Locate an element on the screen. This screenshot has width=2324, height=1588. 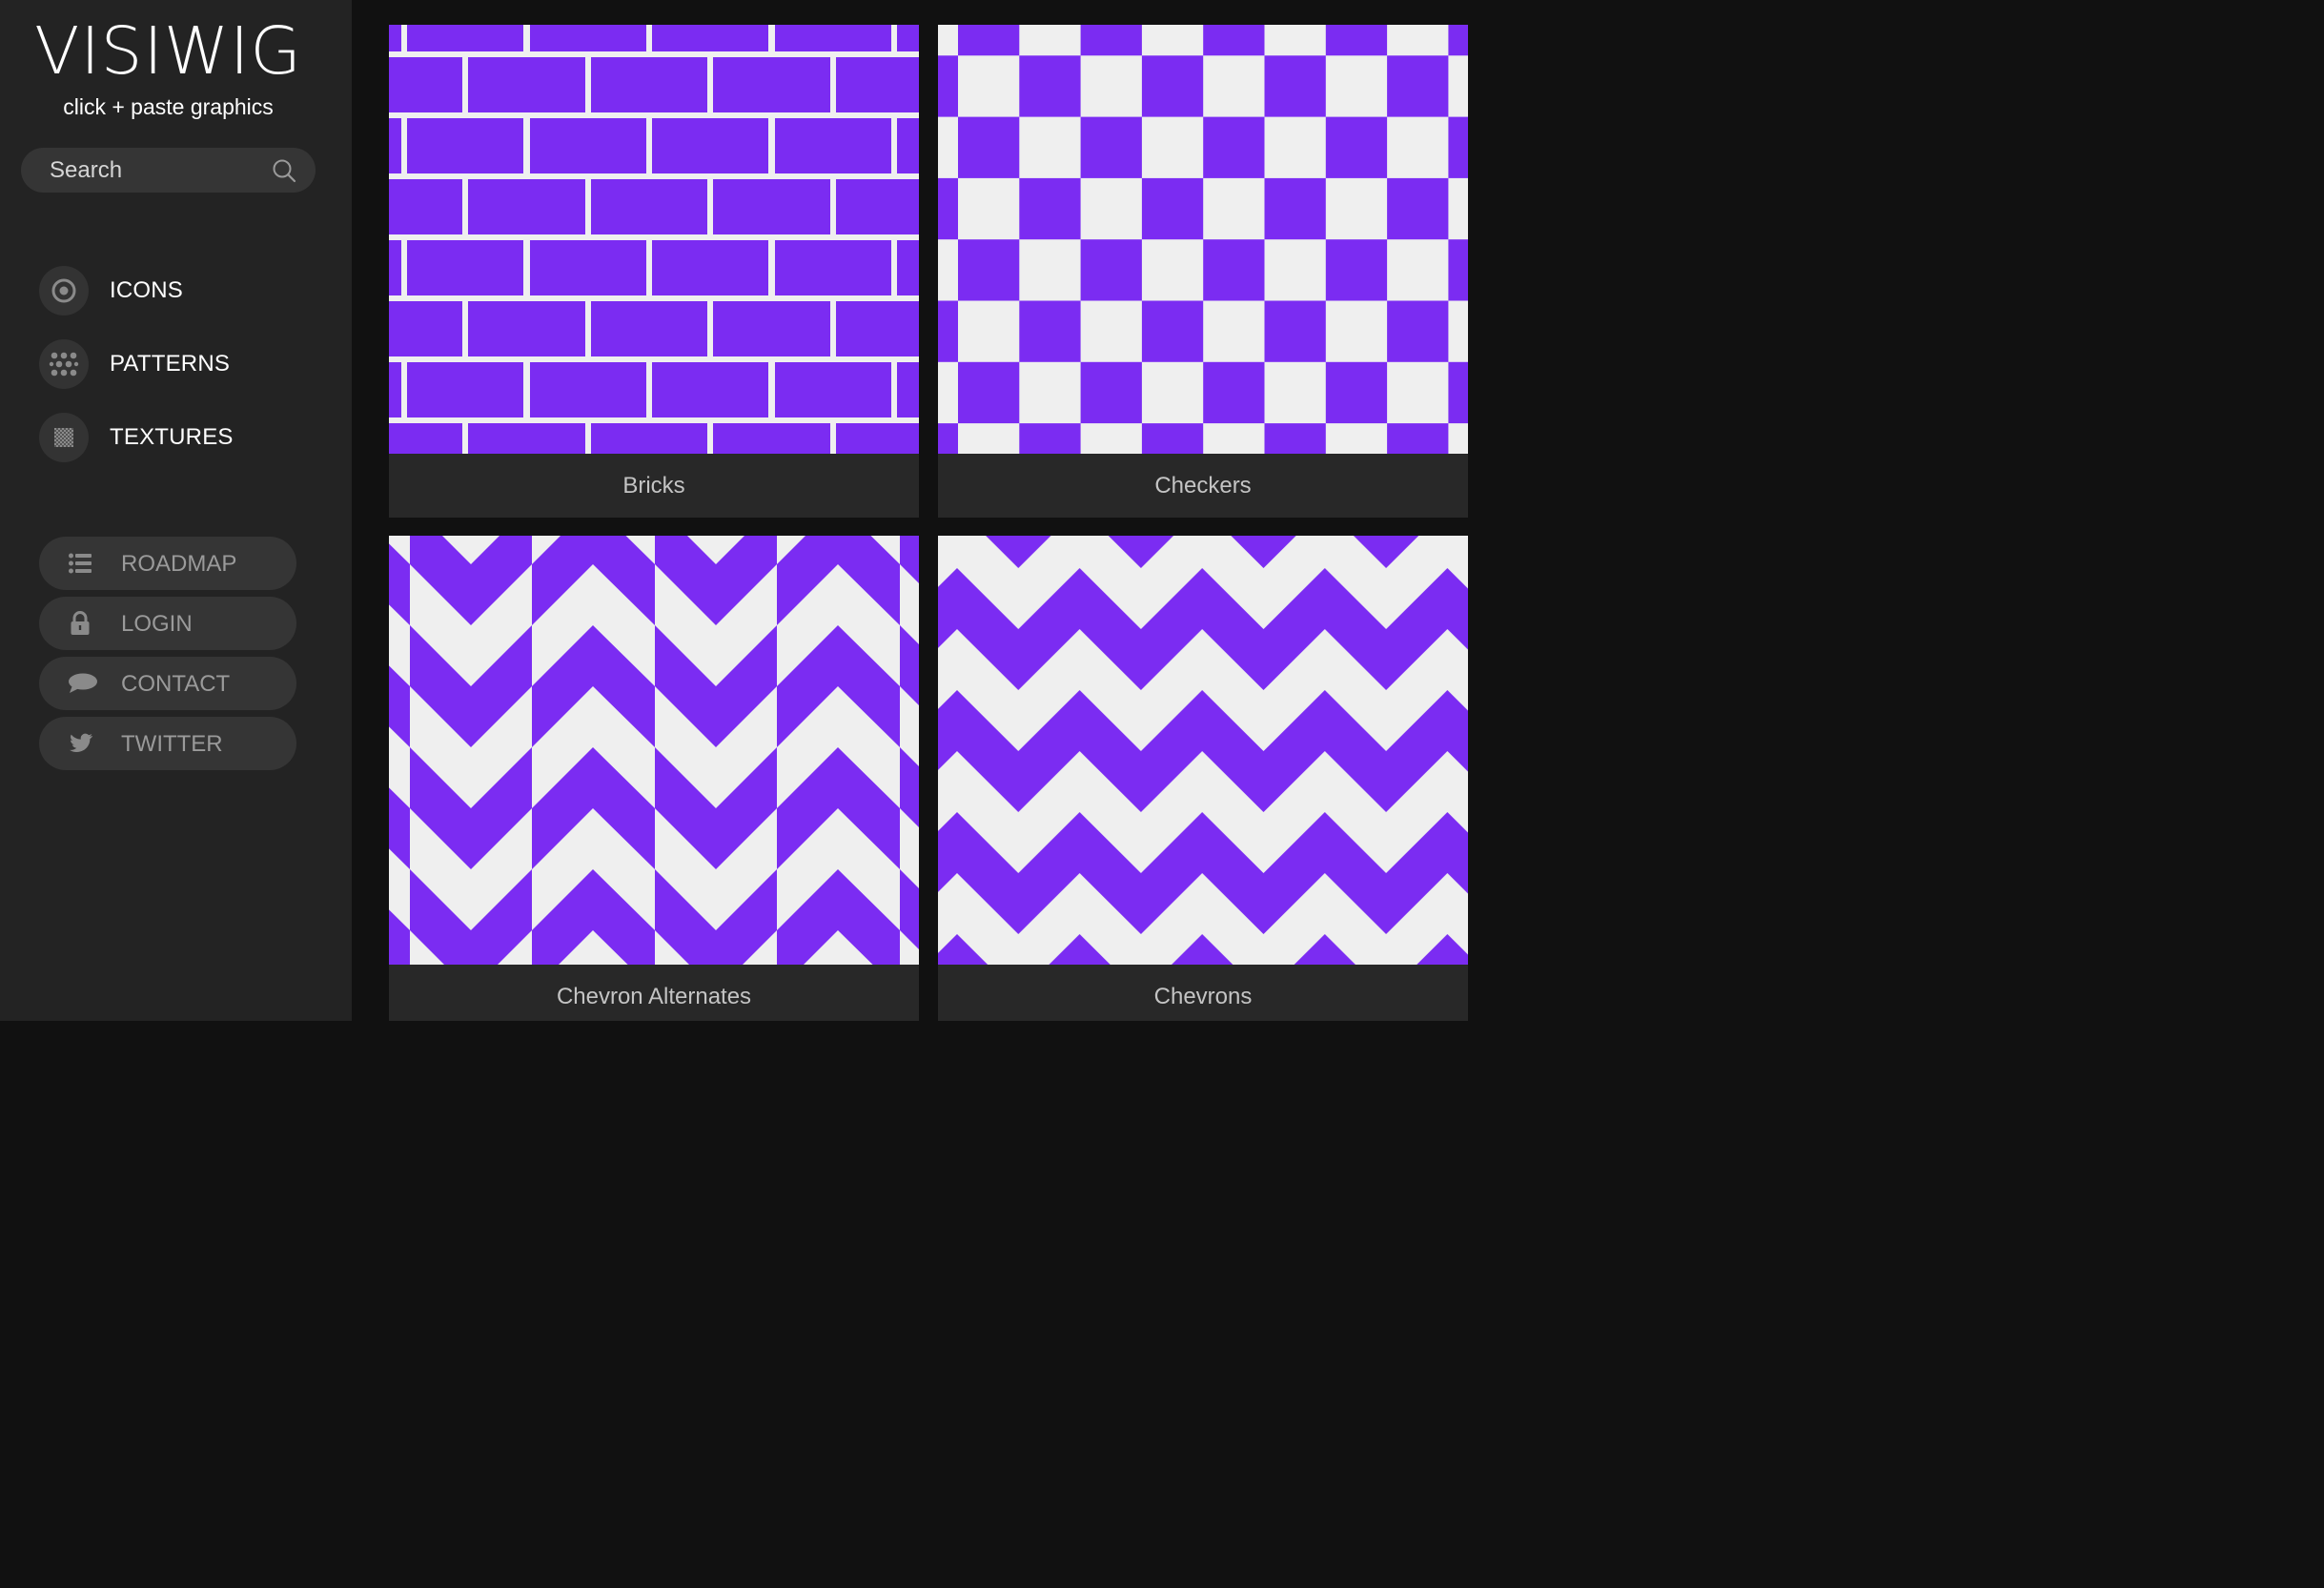
chevron-alternates-pattern-preview is located at coordinates (654, 751).